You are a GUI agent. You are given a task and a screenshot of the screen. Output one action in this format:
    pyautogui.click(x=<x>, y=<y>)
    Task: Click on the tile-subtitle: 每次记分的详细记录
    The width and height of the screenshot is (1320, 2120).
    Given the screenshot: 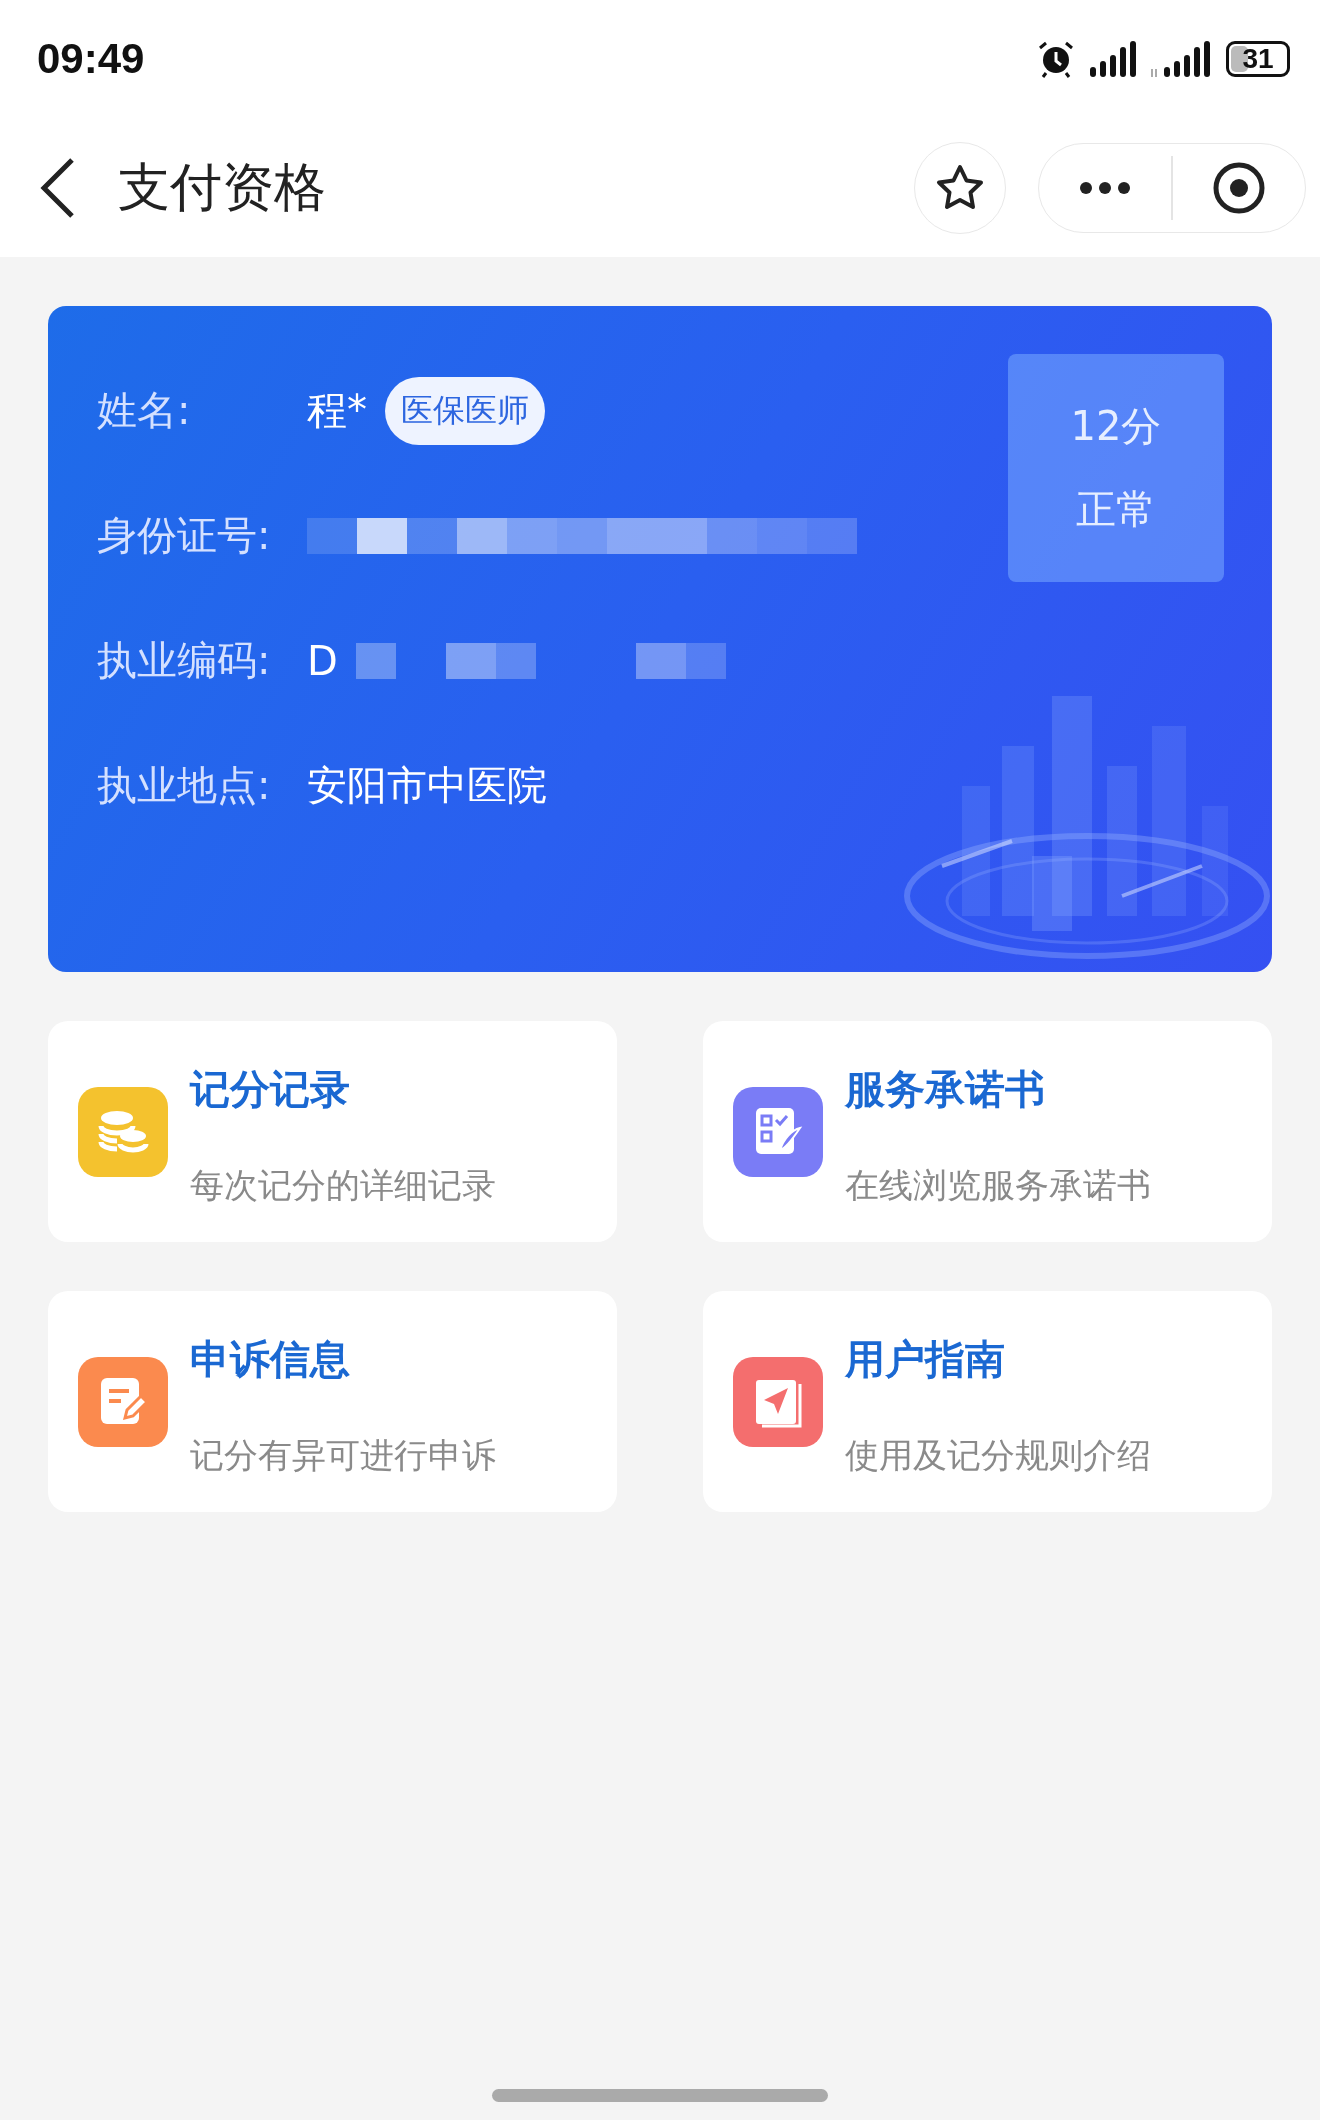 What is the action you would take?
    pyautogui.click(x=343, y=1185)
    